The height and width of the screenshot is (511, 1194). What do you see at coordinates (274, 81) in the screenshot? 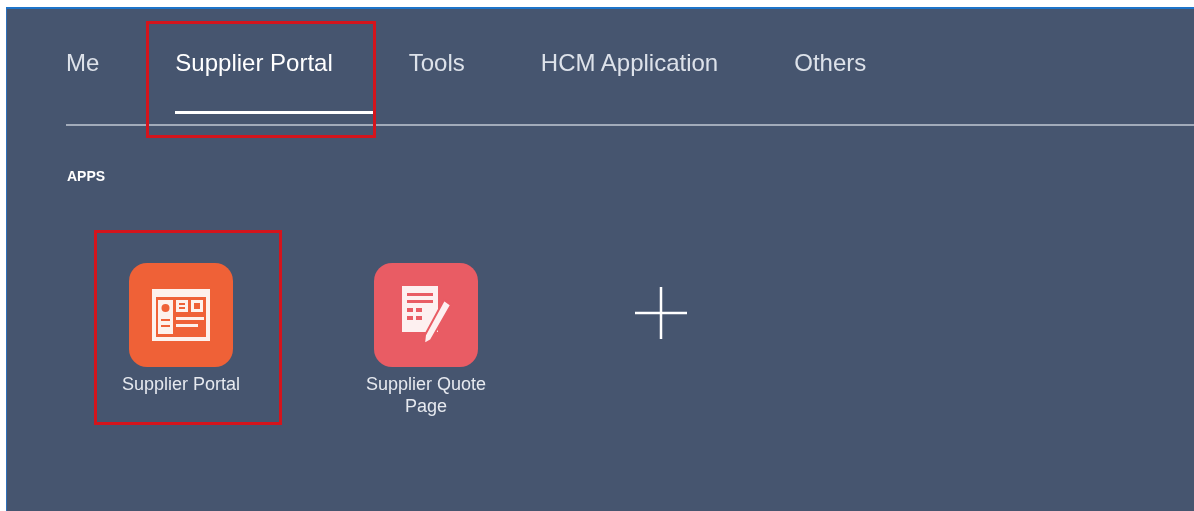
I see `nav-tab: Supplier Portal` at bounding box center [274, 81].